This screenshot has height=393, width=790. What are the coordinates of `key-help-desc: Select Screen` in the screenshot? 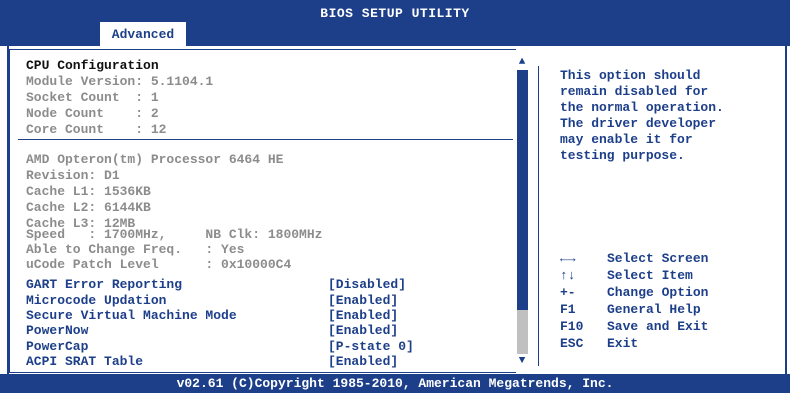 It's located at (658, 258).